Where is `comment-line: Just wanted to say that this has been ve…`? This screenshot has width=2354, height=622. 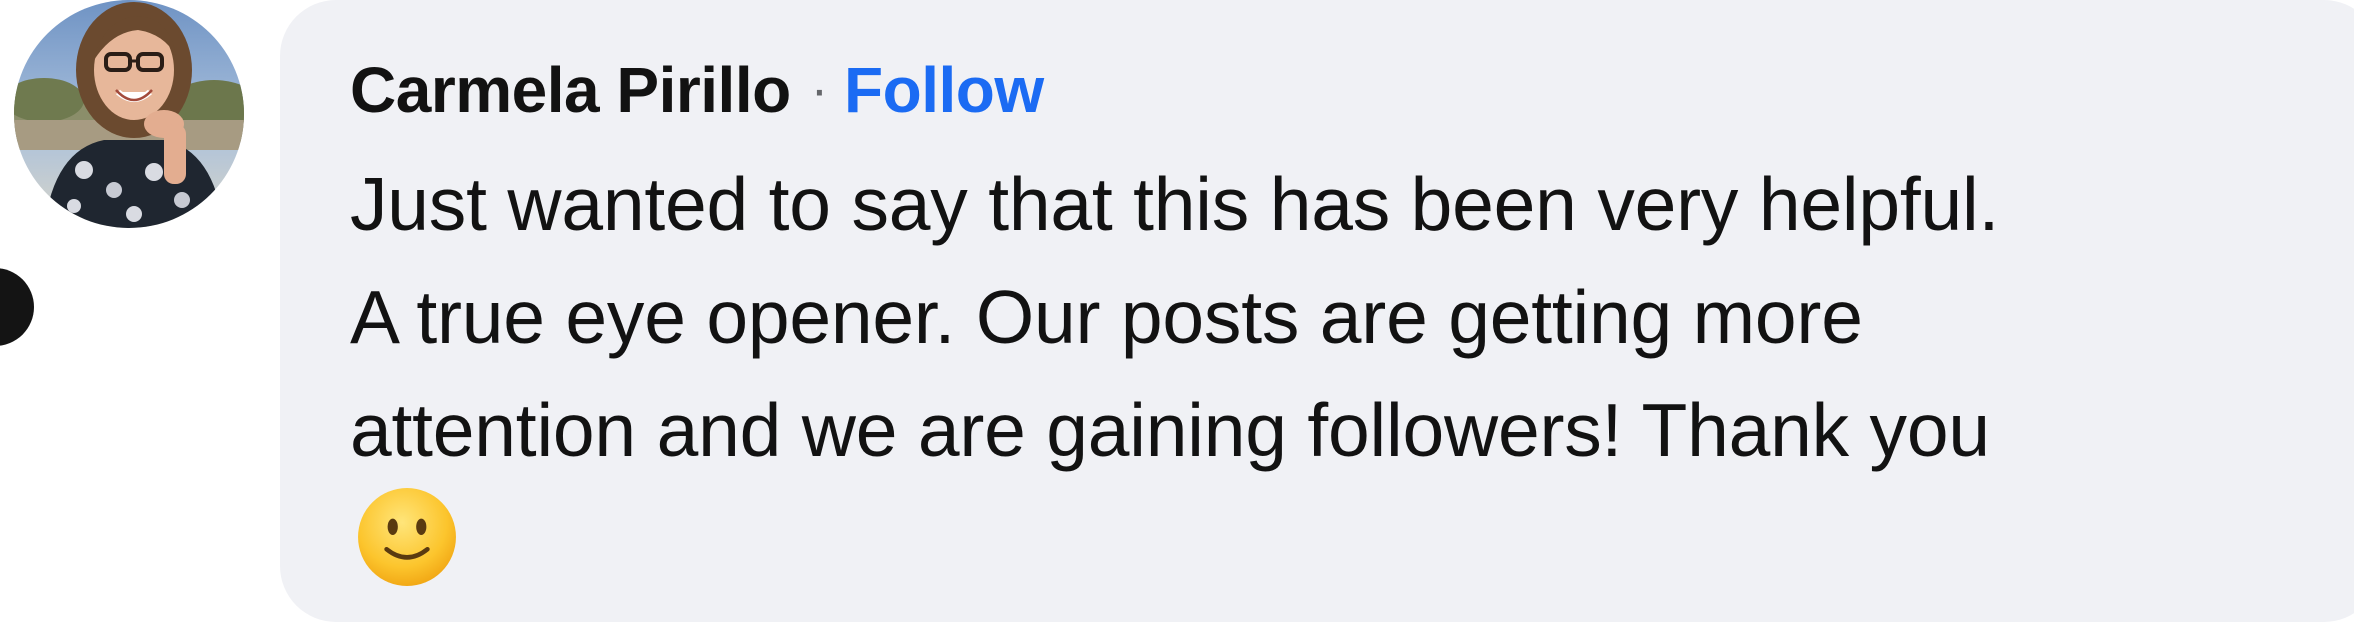 comment-line: Just wanted to say that this has been ve… is located at coordinates (1175, 204).